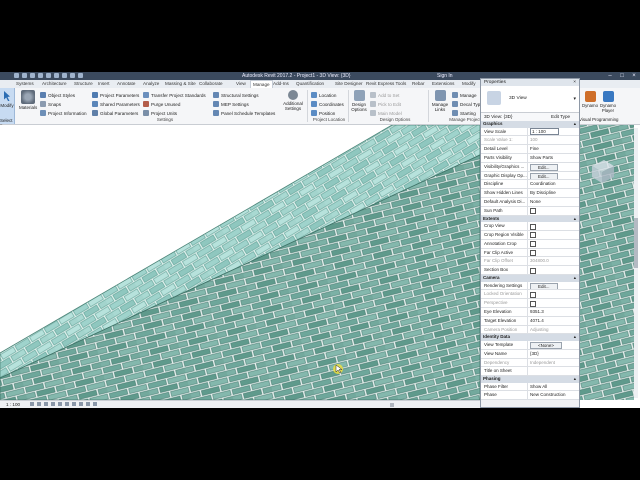  I want to click on additional-settings-button: Additional Settings, so click(293, 100).